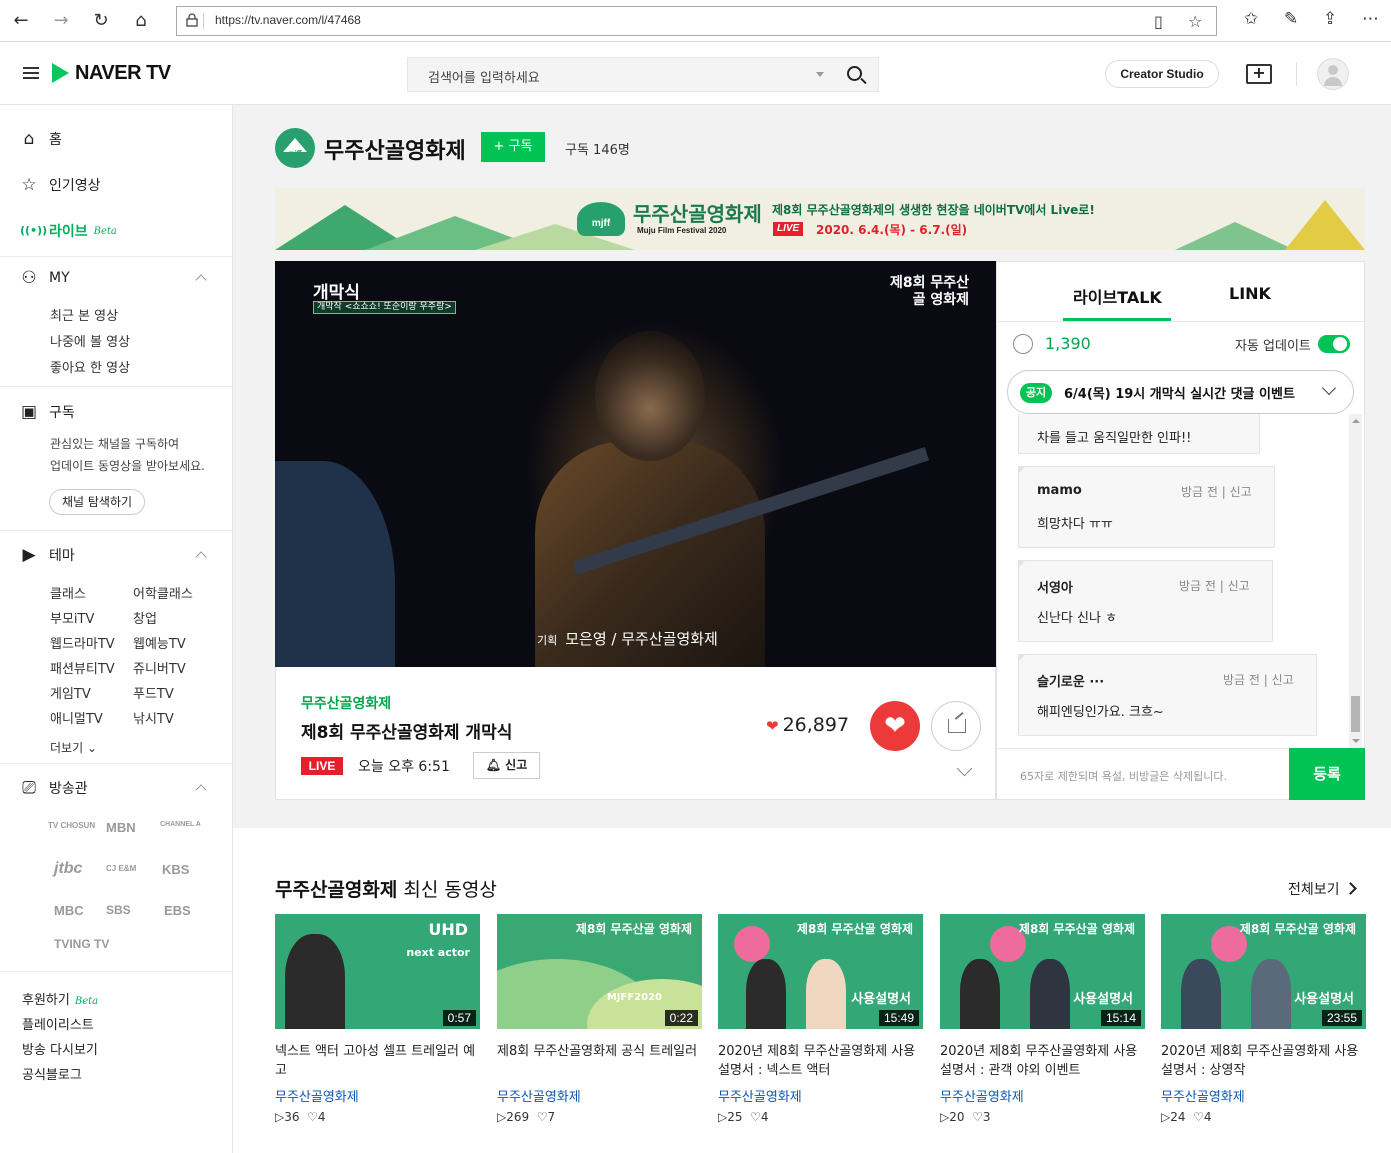 This screenshot has height=1153, width=1391. I want to click on sidebar-item-theme: ▶ 테마, so click(47, 555).